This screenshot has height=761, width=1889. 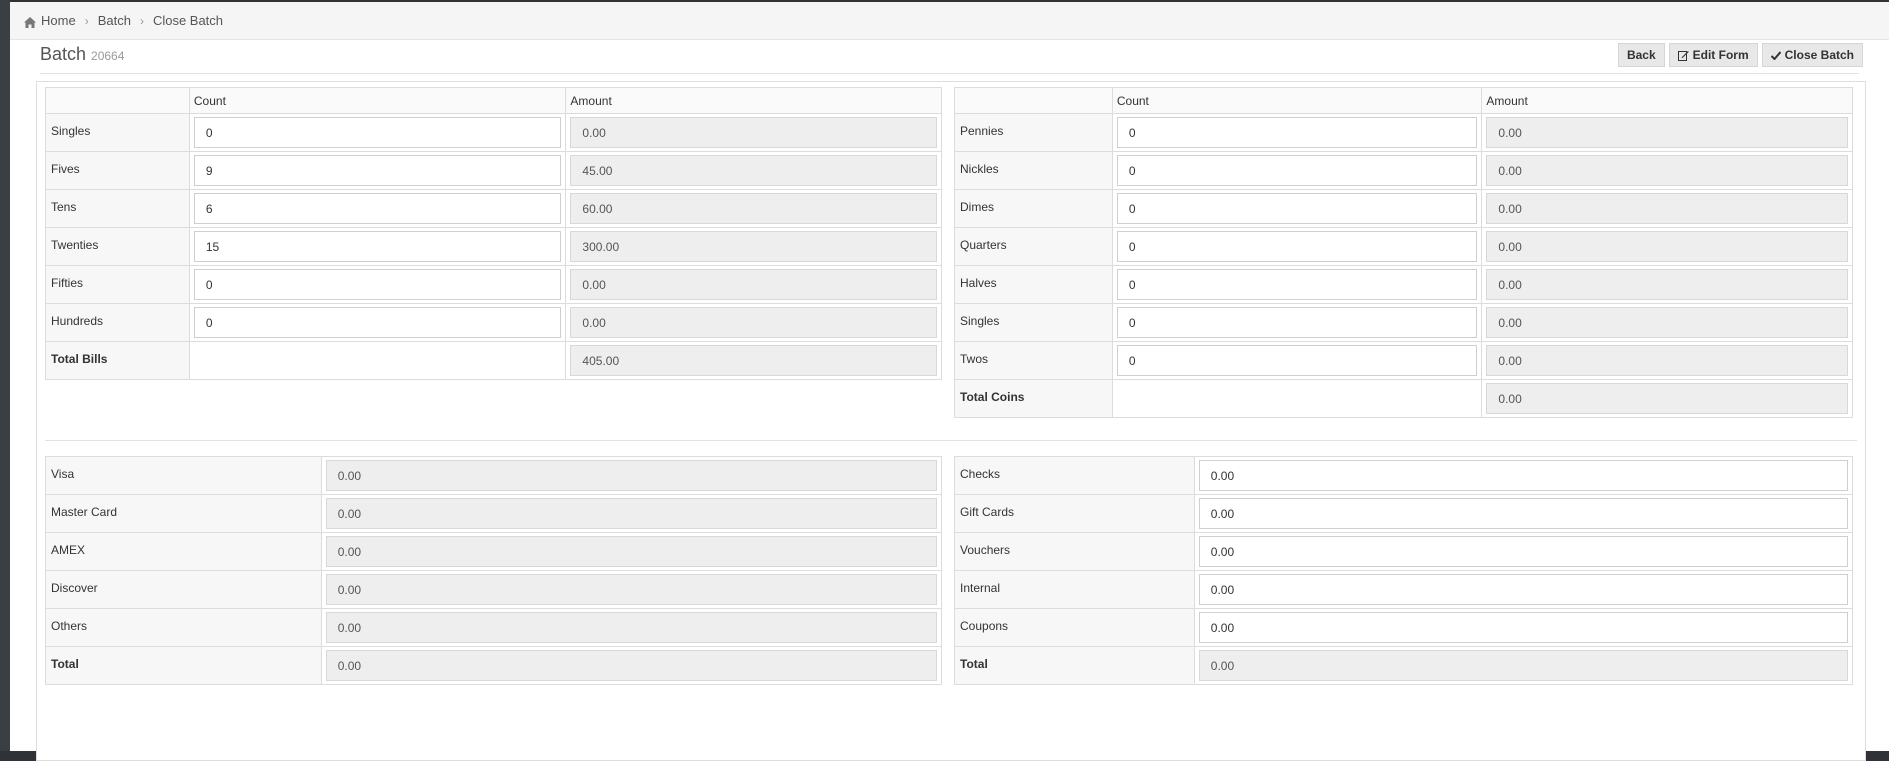 I want to click on action-buttons: Back Edit Form Close Batch, so click(x=1740, y=55).